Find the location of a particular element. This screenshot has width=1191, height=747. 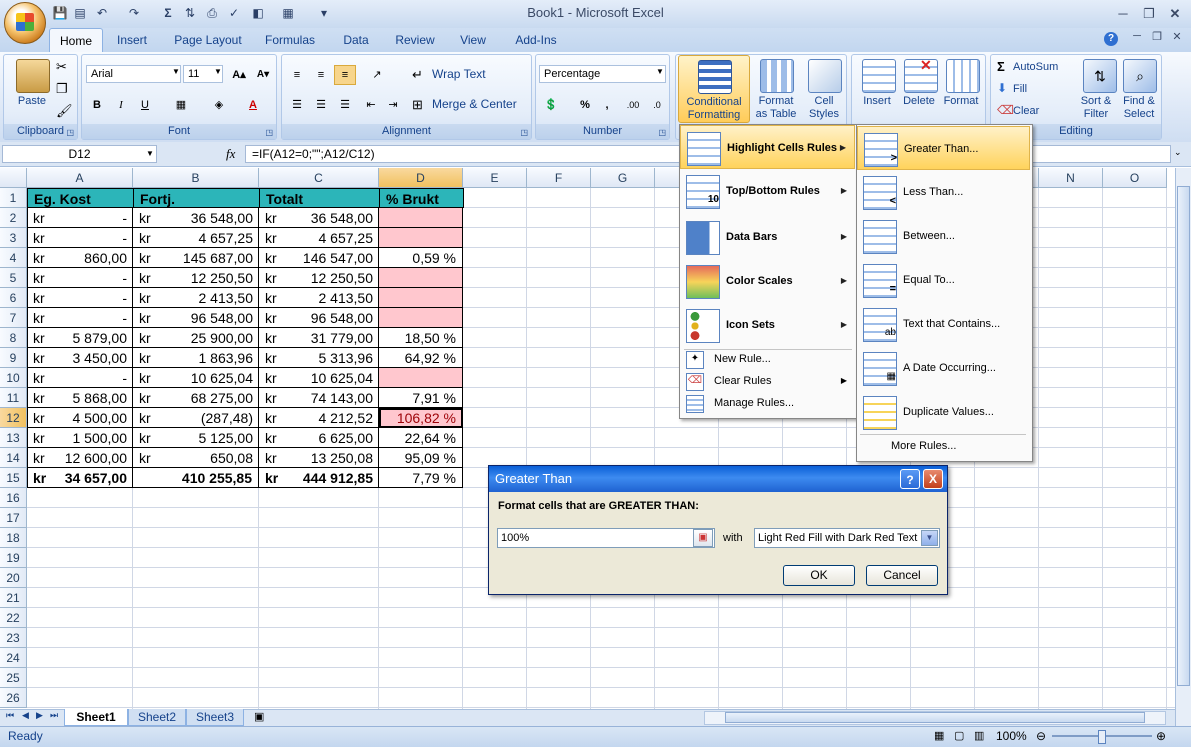

zoom-level: 100% is located at coordinates (1011, 736).